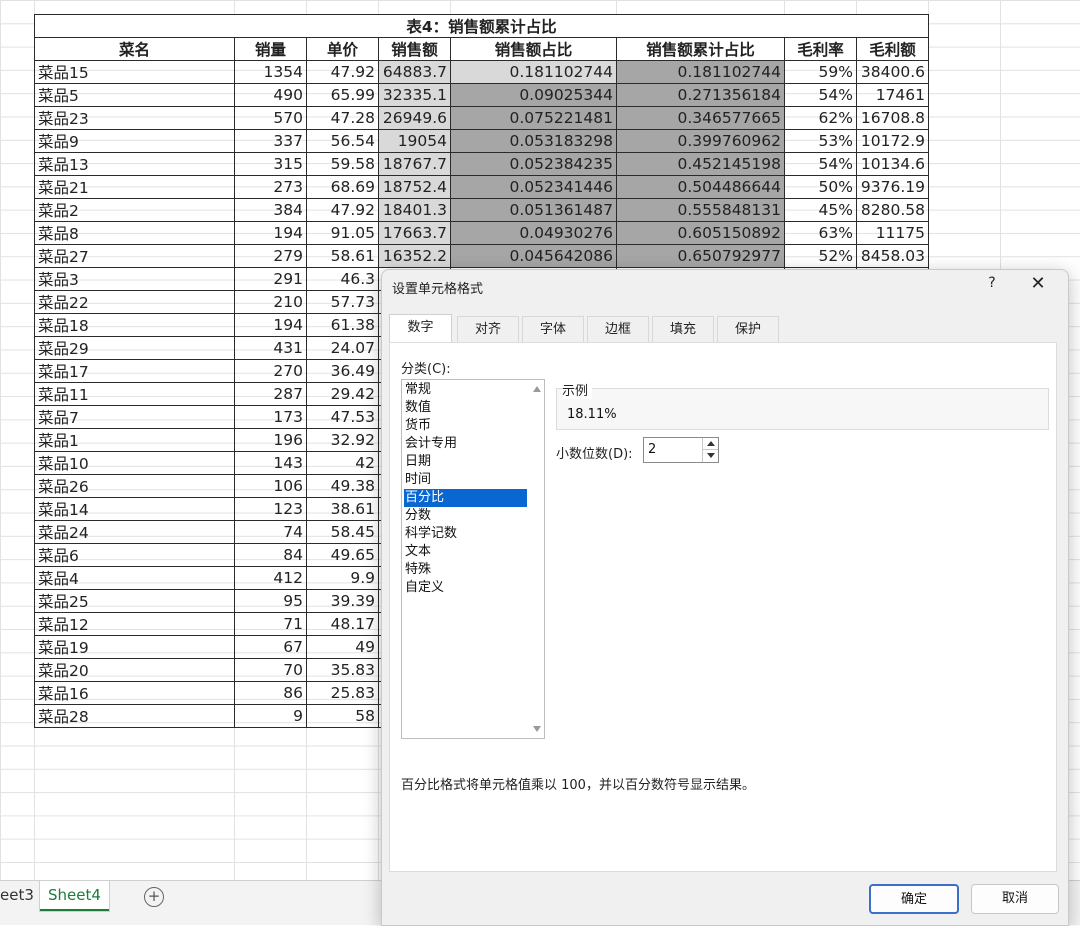 The image size is (1080, 926). What do you see at coordinates (820, 72) in the screenshot?
I see `table-cell: 59%` at bounding box center [820, 72].